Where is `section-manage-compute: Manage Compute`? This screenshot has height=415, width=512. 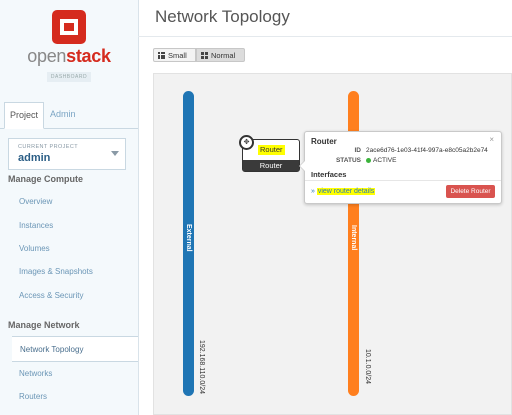
section-manage-compute: Manage Compute is located at coordinates (46, 179).